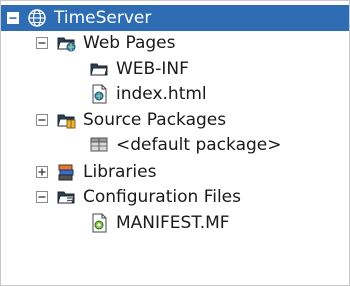  Describe the element at coordinates (199, 145) in the screenshot. I see `tree-node-label: <default package>` at that location.